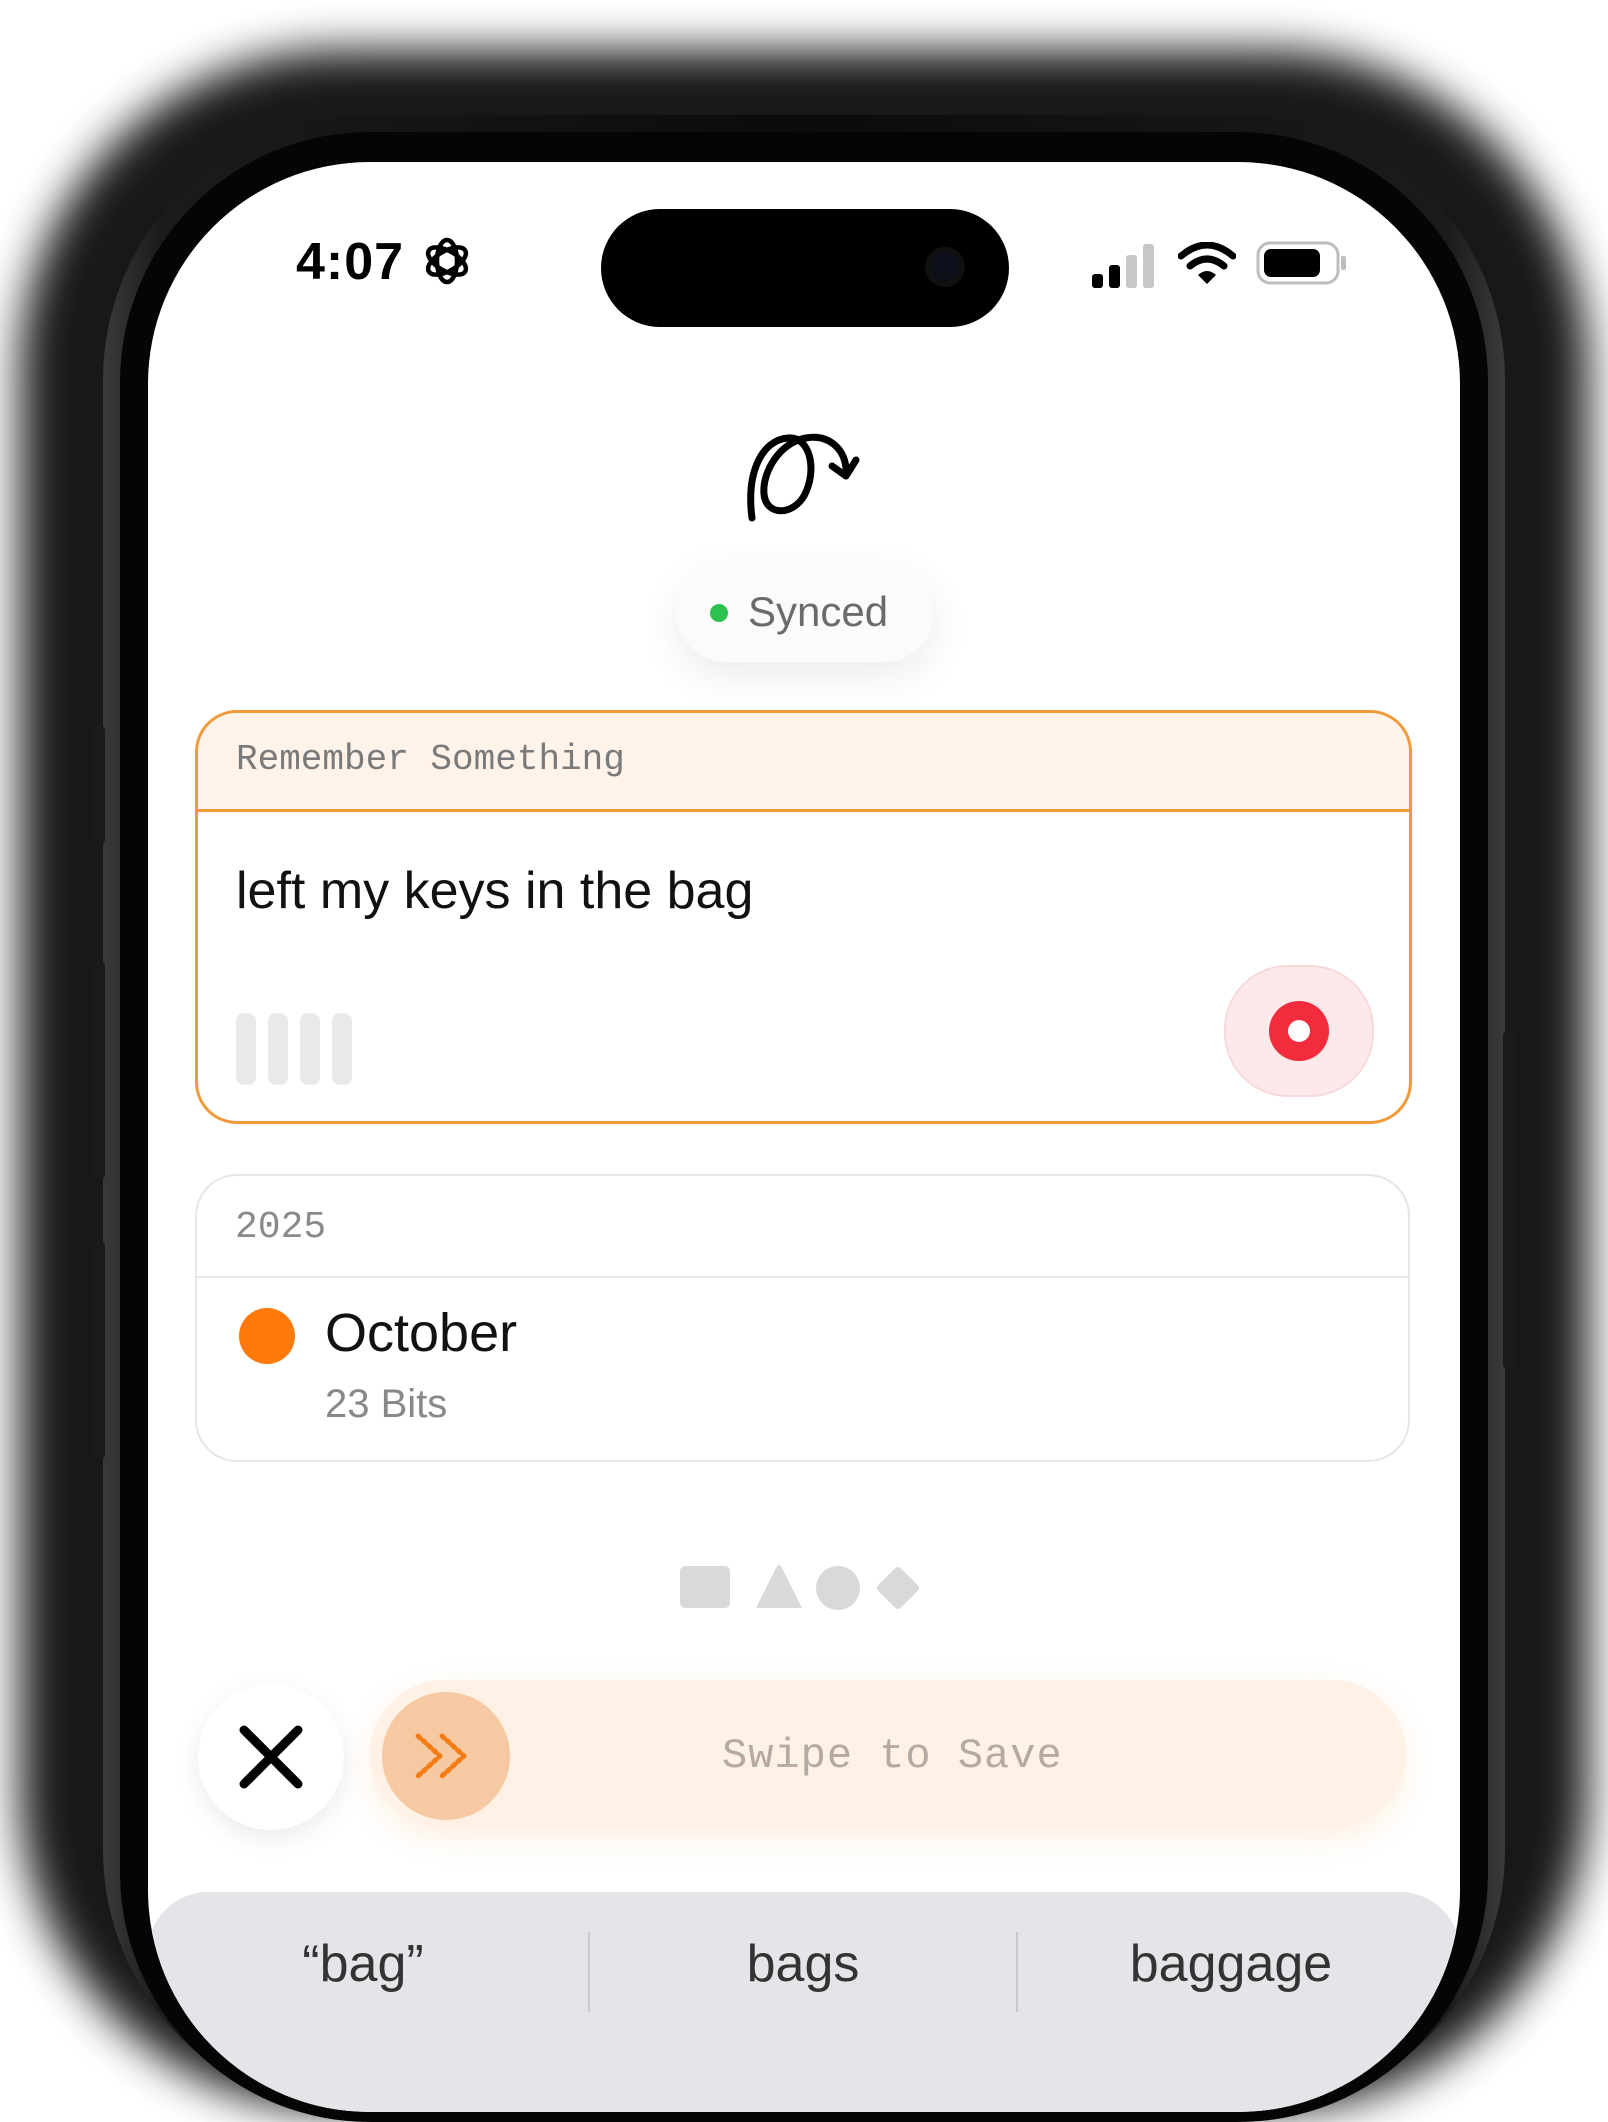 The image size is (1608, 2122). What do you see at coordinates (818, 611) in the screenshot?
I see `sync-status-label: Synced` at bounding box center [818, 611].